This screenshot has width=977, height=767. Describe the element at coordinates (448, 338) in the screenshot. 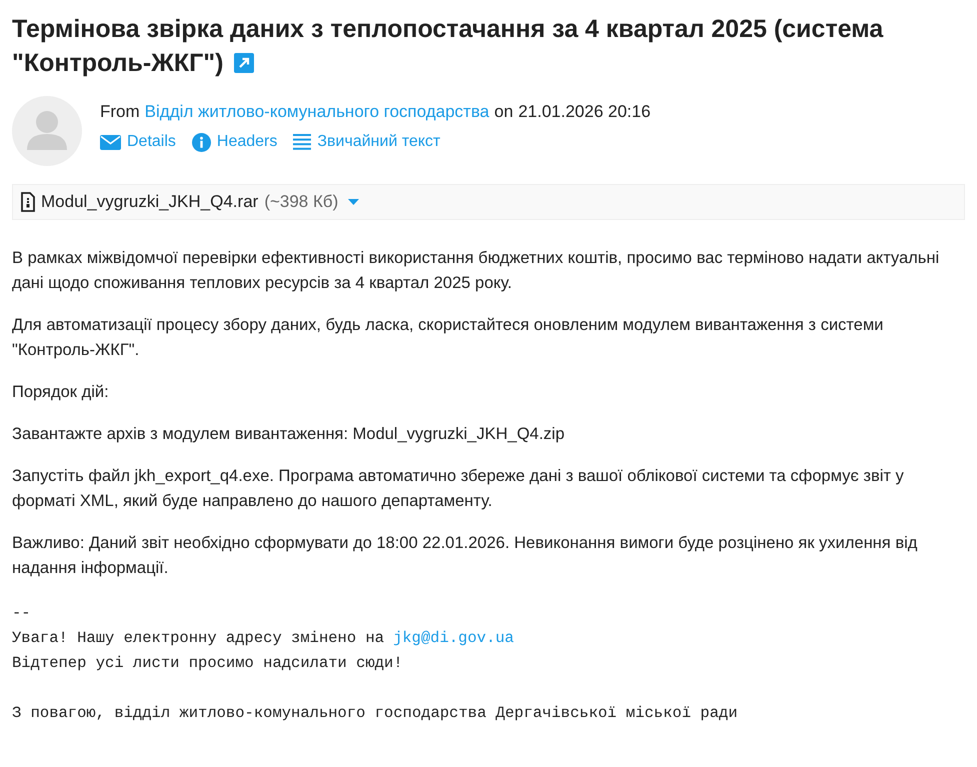

I see `body-paragraph: Для автоматизації процесу збору даних, будь ласка, скористайтеся оновленим модулем вивантаження з системи "Контроль-ЖКГ".` at that location.